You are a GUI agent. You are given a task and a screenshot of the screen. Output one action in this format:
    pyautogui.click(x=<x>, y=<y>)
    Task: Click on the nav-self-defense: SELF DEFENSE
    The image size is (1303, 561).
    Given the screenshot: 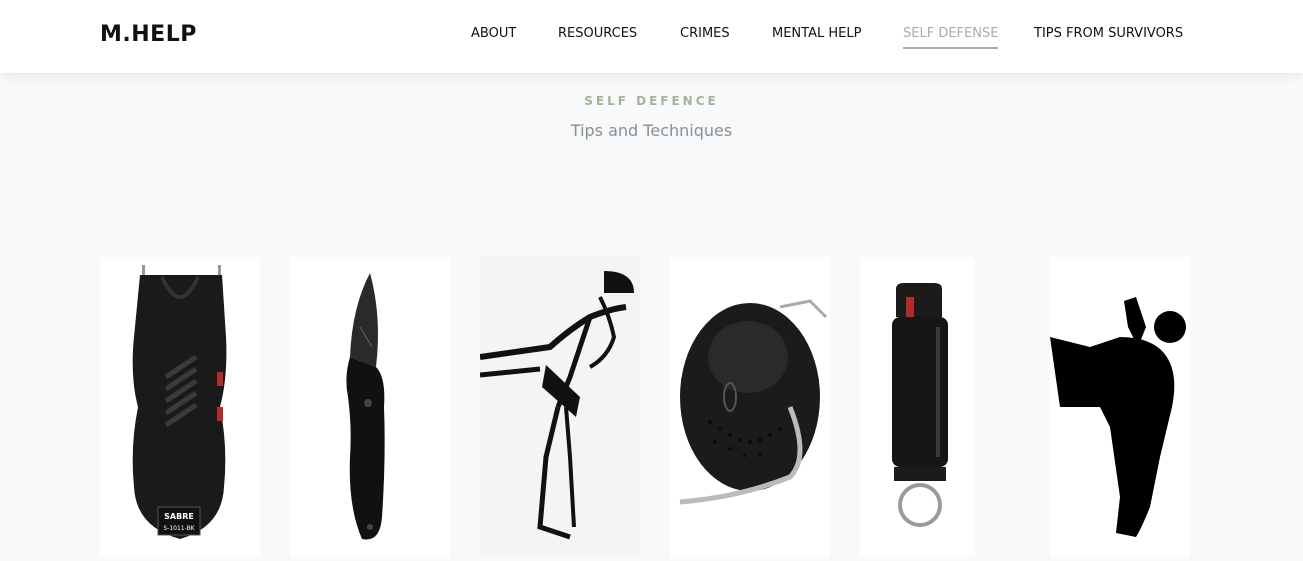 What is the action you would take?
    pyautogui.click(x=951, y=37)
    